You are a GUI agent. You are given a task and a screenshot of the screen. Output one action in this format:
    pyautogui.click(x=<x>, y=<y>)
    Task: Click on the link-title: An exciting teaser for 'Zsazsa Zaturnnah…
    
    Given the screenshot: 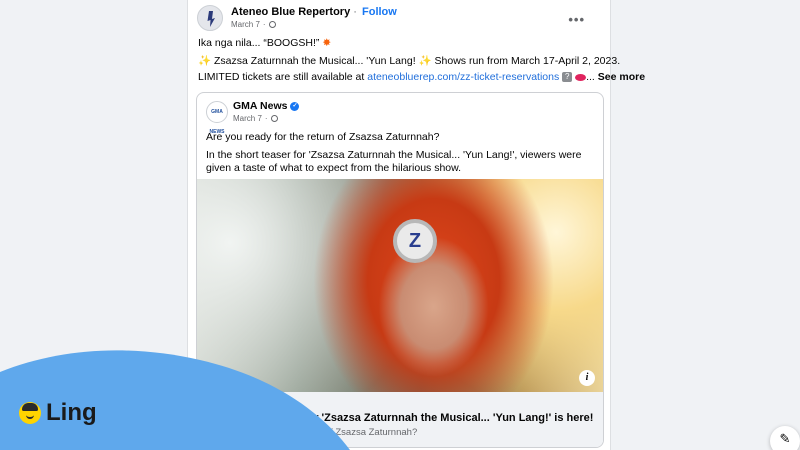 What is the action you would take?
    pyautogui.click(x=399, y=418)
    